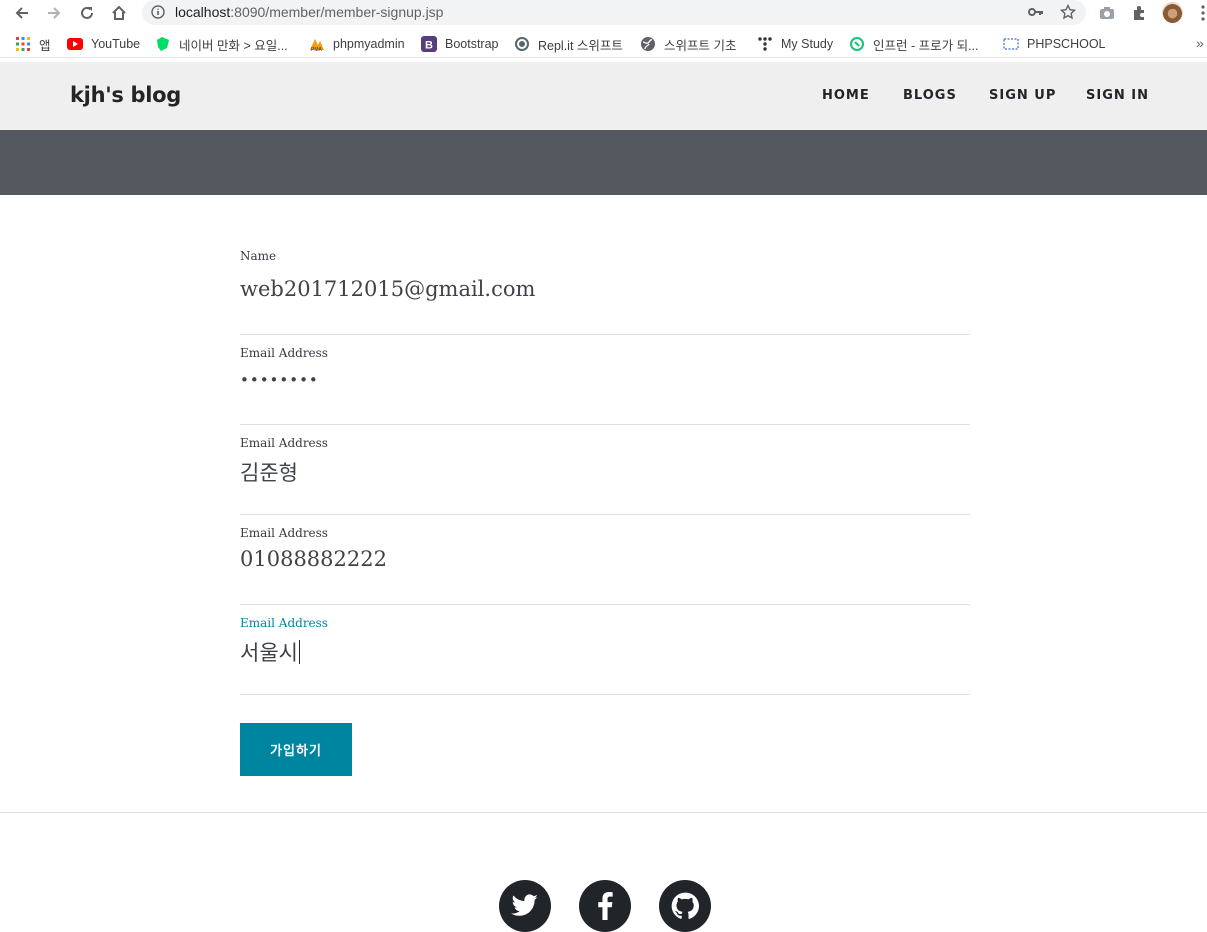 This screenshot has height=932, width=1207. I want to click on github-icon, so click(685, 905).